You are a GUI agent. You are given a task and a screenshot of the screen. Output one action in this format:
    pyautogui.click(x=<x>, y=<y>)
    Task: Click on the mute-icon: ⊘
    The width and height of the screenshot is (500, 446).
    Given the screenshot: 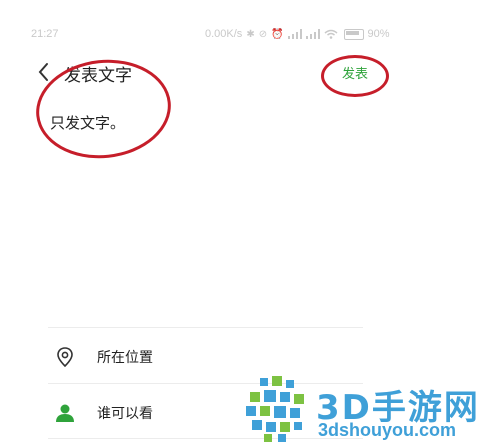 What is the action you would take?
    pyautogui.click(x=263, y=34)
    